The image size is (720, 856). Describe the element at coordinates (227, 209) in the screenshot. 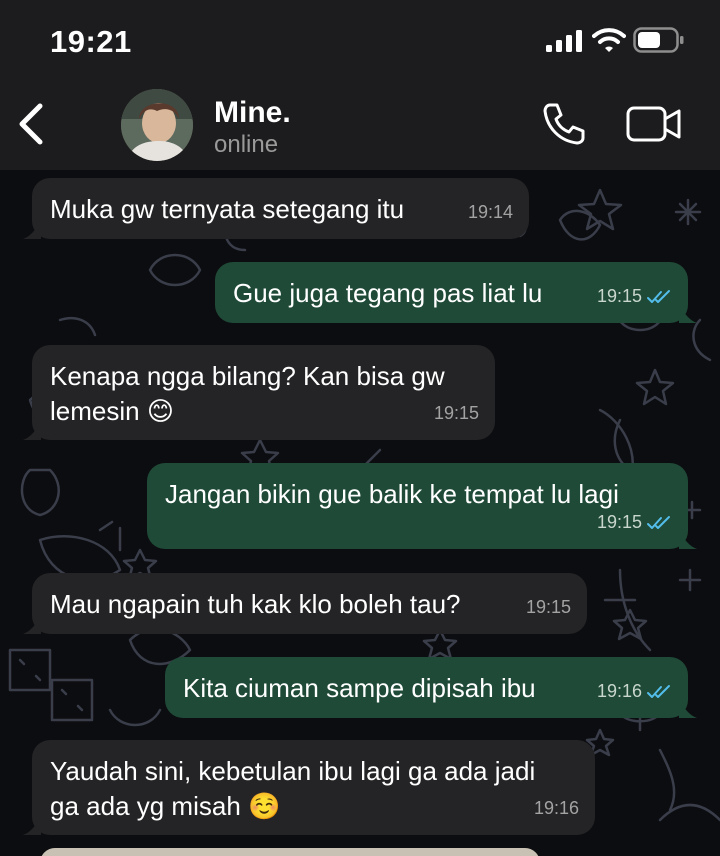

I see `message-text: Muka gw ternyata setegang itu` at that location.